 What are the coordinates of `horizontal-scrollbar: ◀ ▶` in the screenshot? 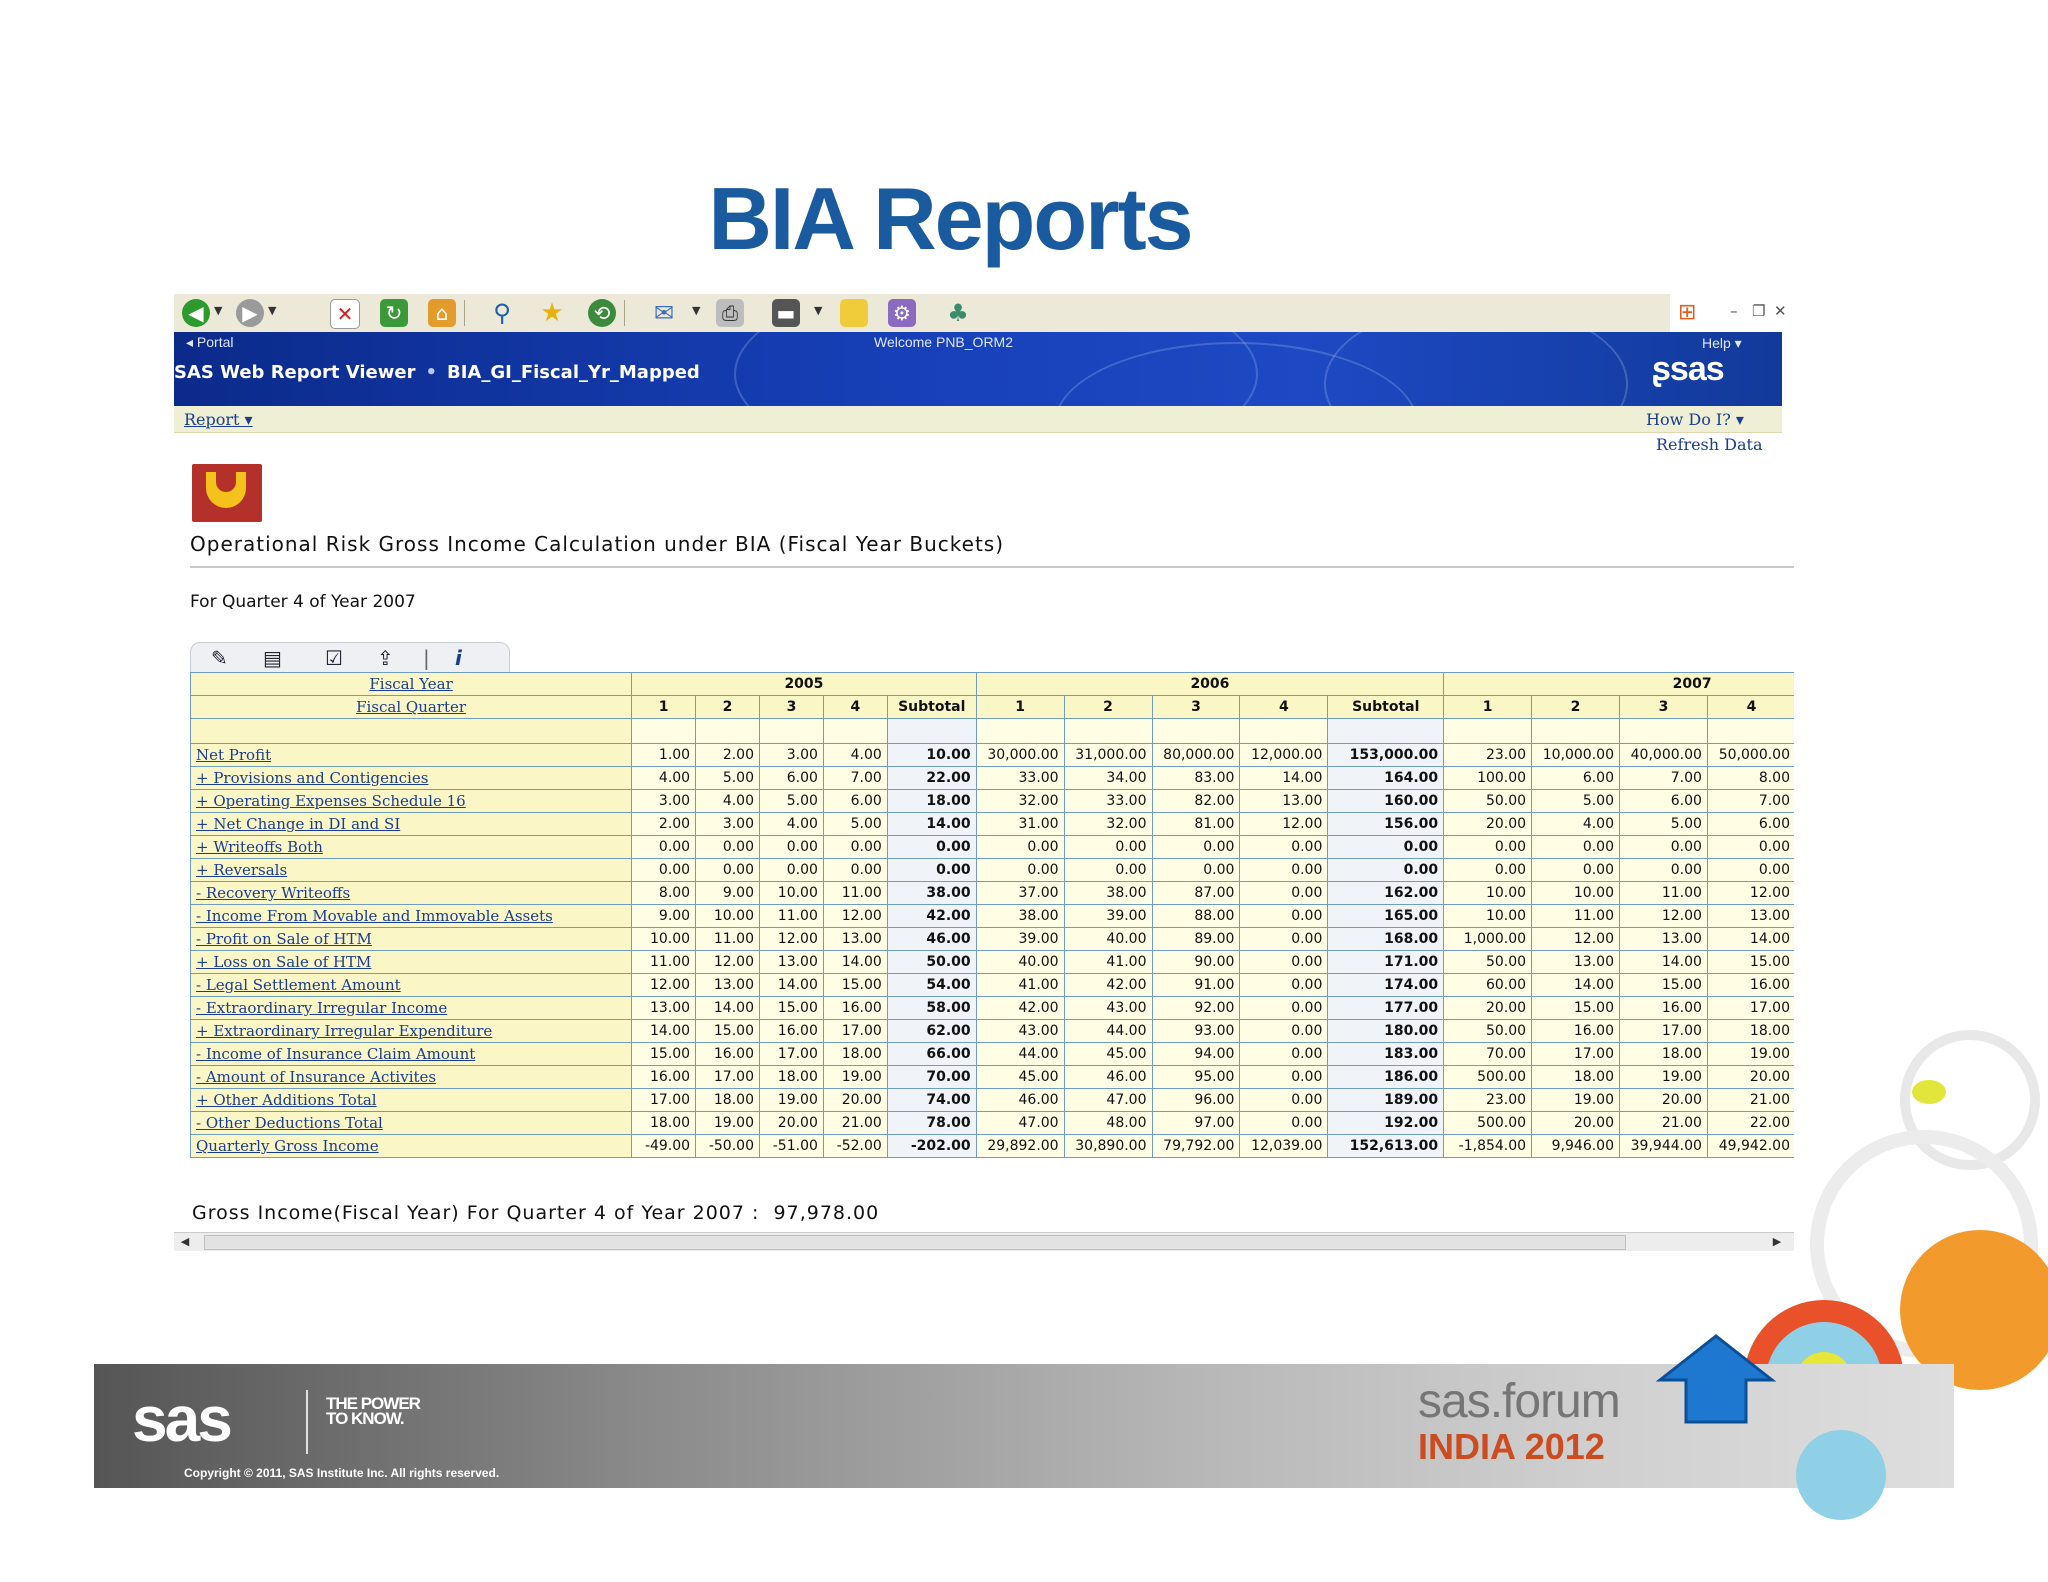 It's located at (984, 1241).